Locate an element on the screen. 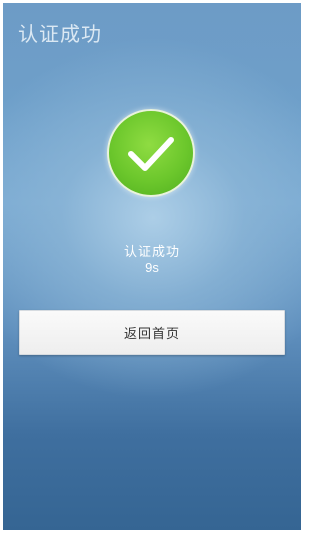 The image size is (320, 533). countdown-timer: 9s is located at coordinates (152, 267).